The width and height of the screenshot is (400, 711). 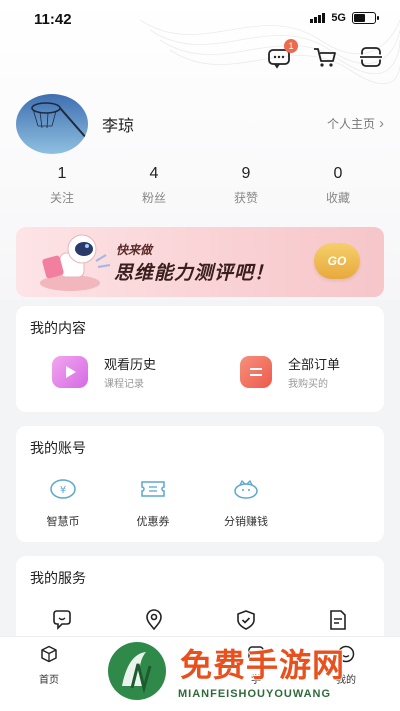 I want to click on watermark-title: 免费手游网, so click(x=263, y=665).